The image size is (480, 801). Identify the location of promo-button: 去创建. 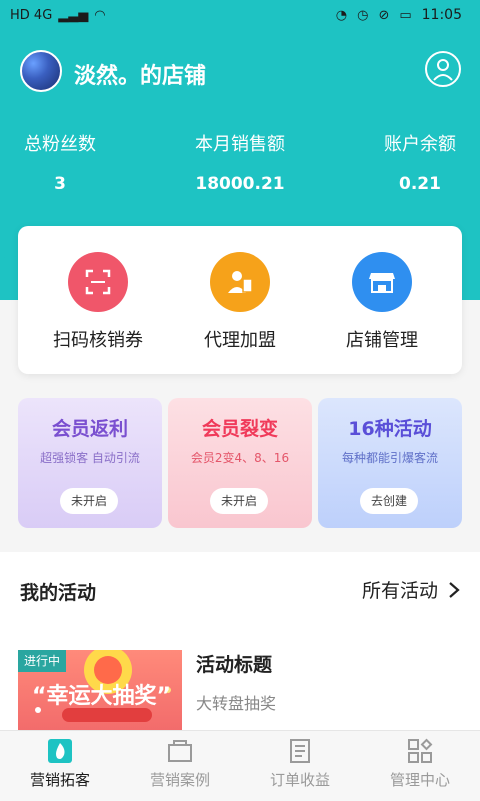
(389, 501).